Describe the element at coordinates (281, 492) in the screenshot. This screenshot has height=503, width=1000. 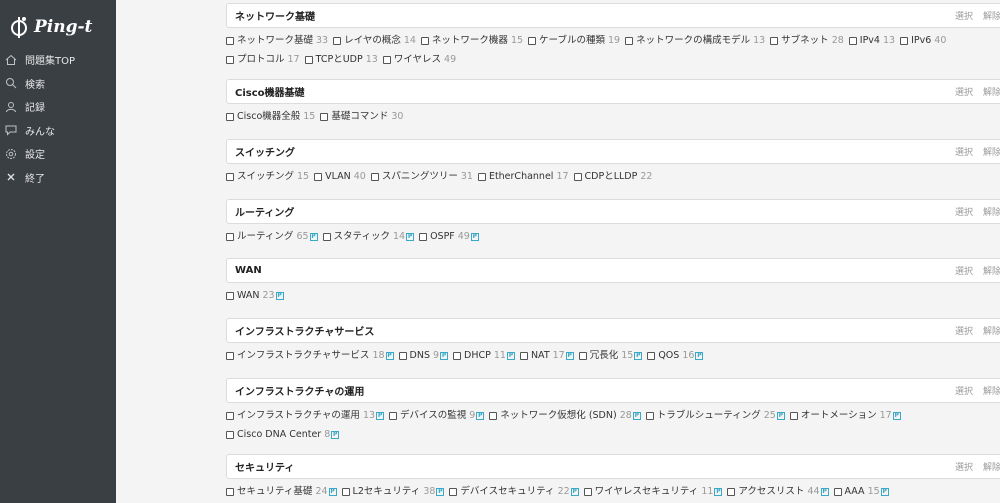
I see `topic-checkbox-item: セキュリティ基礎 24 P` at that location.